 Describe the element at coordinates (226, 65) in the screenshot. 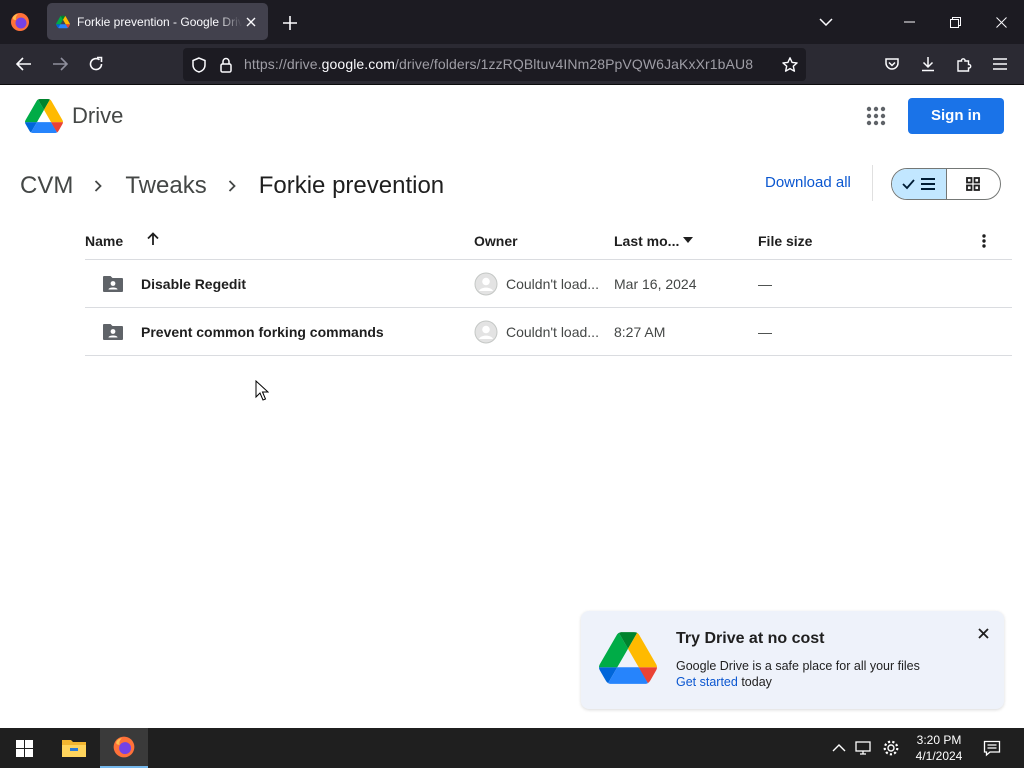

I see `lock-icon` at that location.